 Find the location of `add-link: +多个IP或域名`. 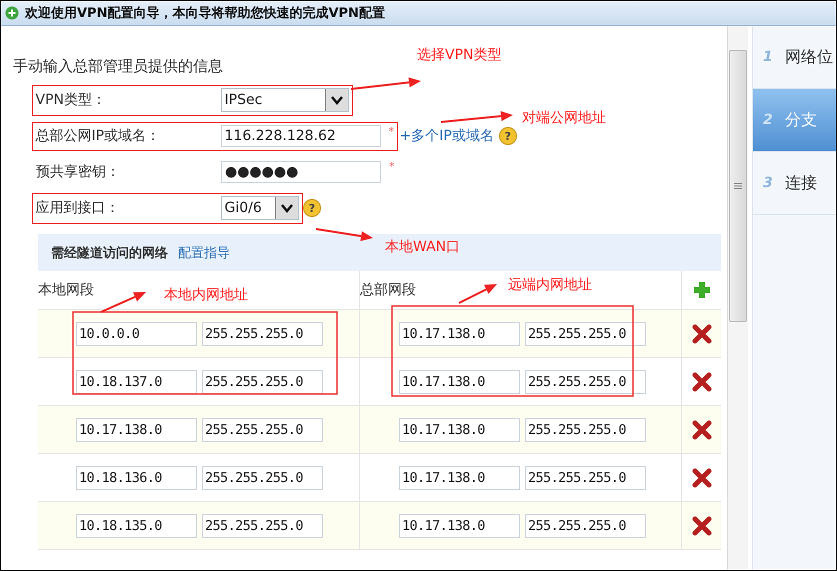

add-link: +多个IP或域名 is located at coordinates (447, 136).